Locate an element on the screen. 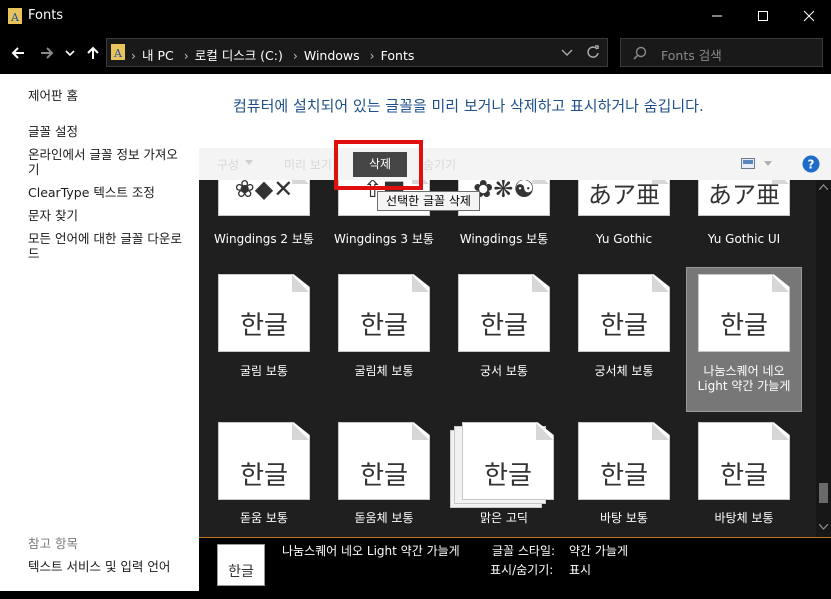  recent-locations-button is located at coordinates (70, 53).